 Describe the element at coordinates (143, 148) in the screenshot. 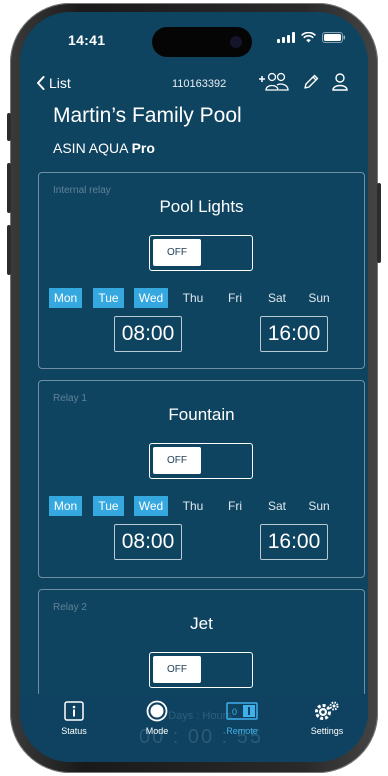

I see `brand-suffix: Pro` at that location.